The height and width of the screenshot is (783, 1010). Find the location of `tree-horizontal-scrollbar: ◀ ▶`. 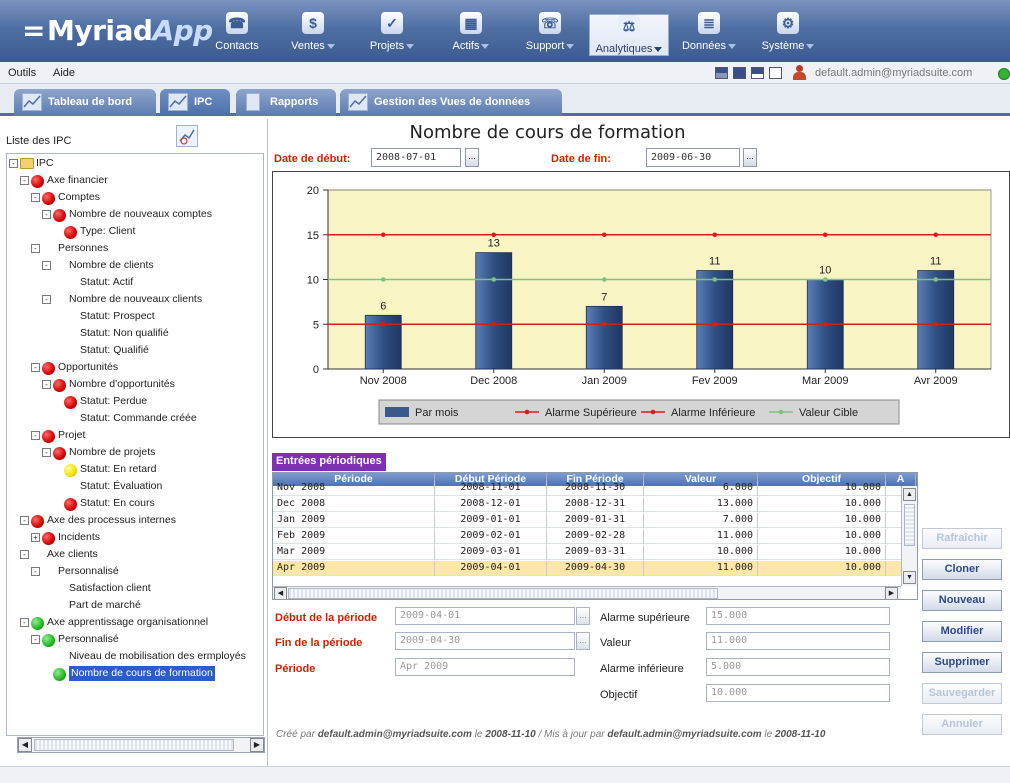

tree-horizontal-scrollbar: ◀ ▶ is located at coordinates (141, 745).